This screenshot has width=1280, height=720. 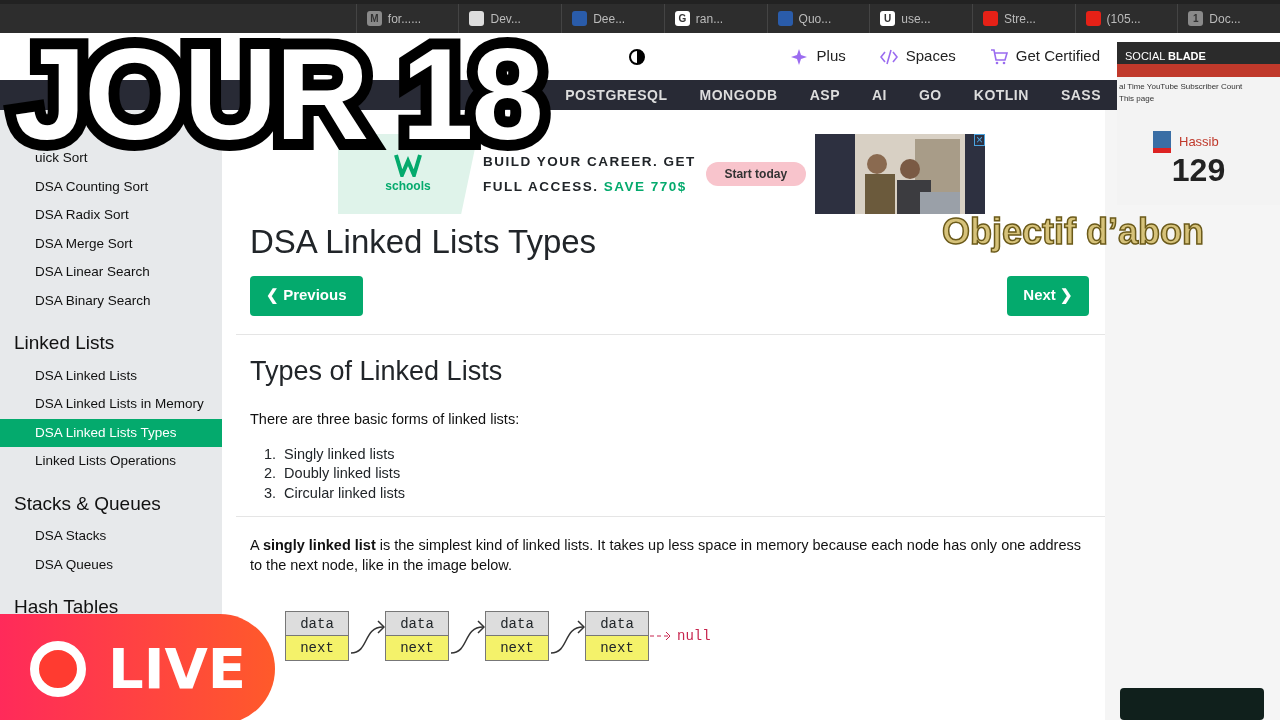 What do you see at coordinates (270, 474) in the screenshot?
I see `list-number: 2.` at bounding box center [270, 474].